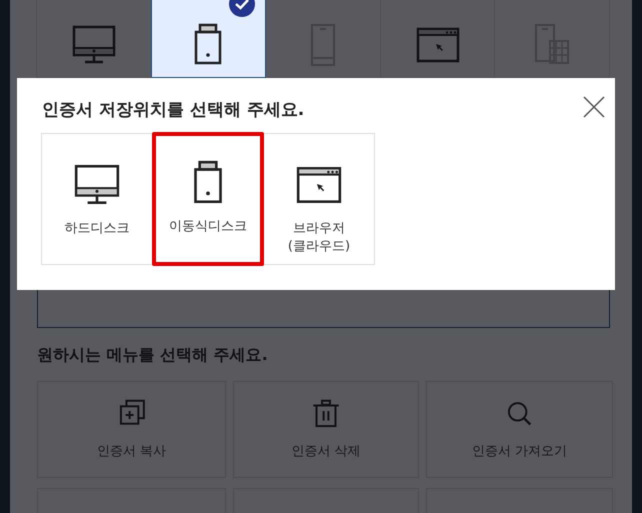 The image size is (642, 513). What do you see at coordinates (153, 355) in the screenshot?
I see `menu-heading: 원하시는 메뉴를 선택해 주세요.` at bounding box center [153, 355].